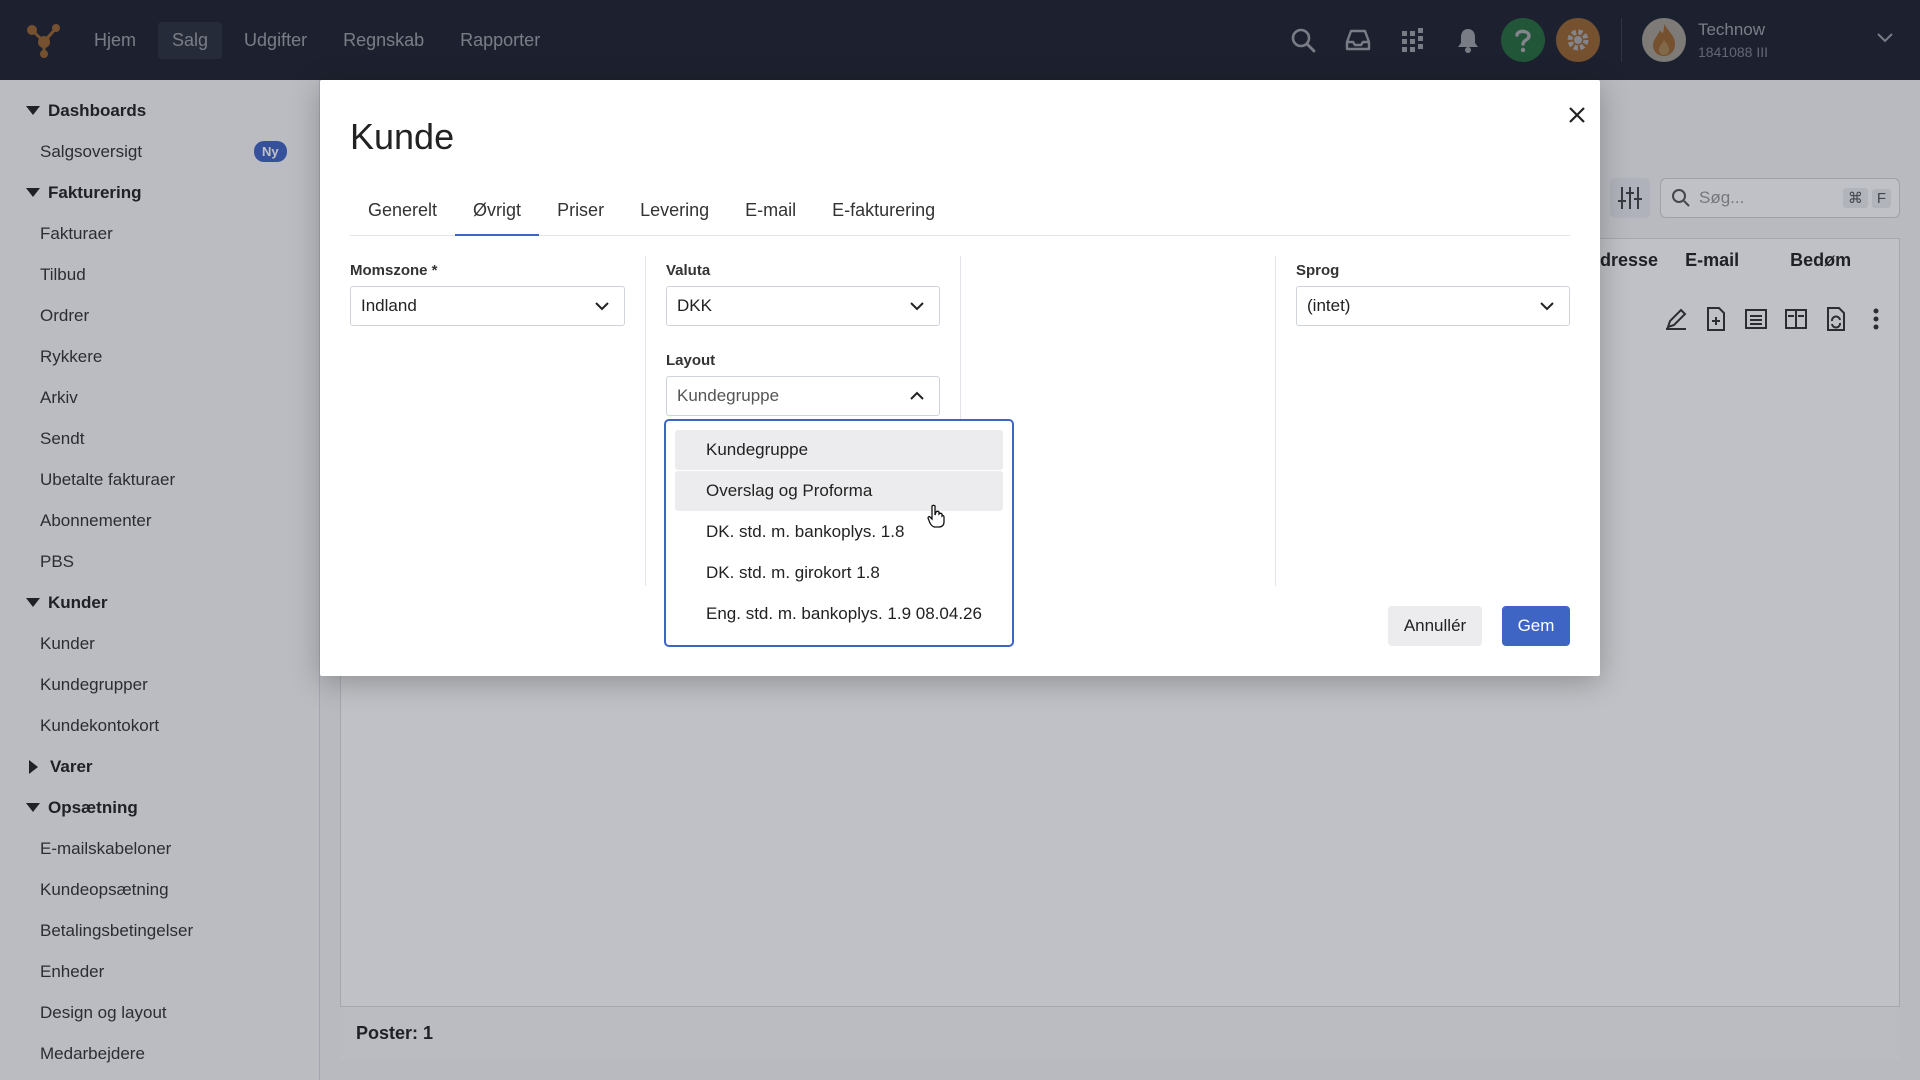 The height and width of the screenshot is (1080, 1920). Describe the element at coordinates (691, 360) in the screenshot. I see `layout-label: Layout` at that location.